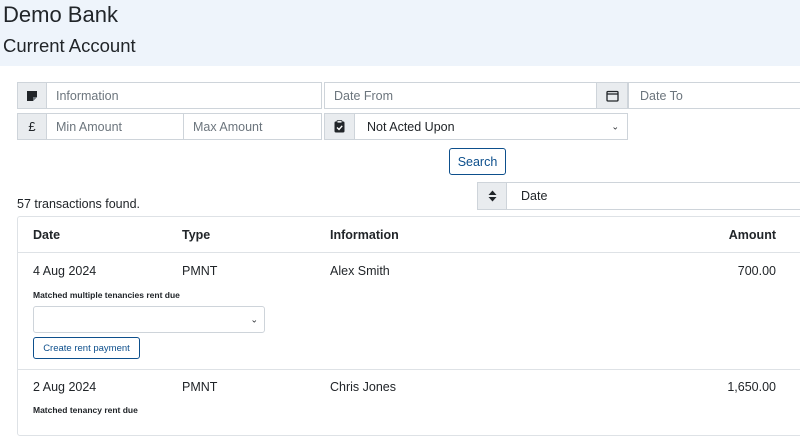  I want to click on max-amount-placeholder: Max Amount, so click(228, 126).